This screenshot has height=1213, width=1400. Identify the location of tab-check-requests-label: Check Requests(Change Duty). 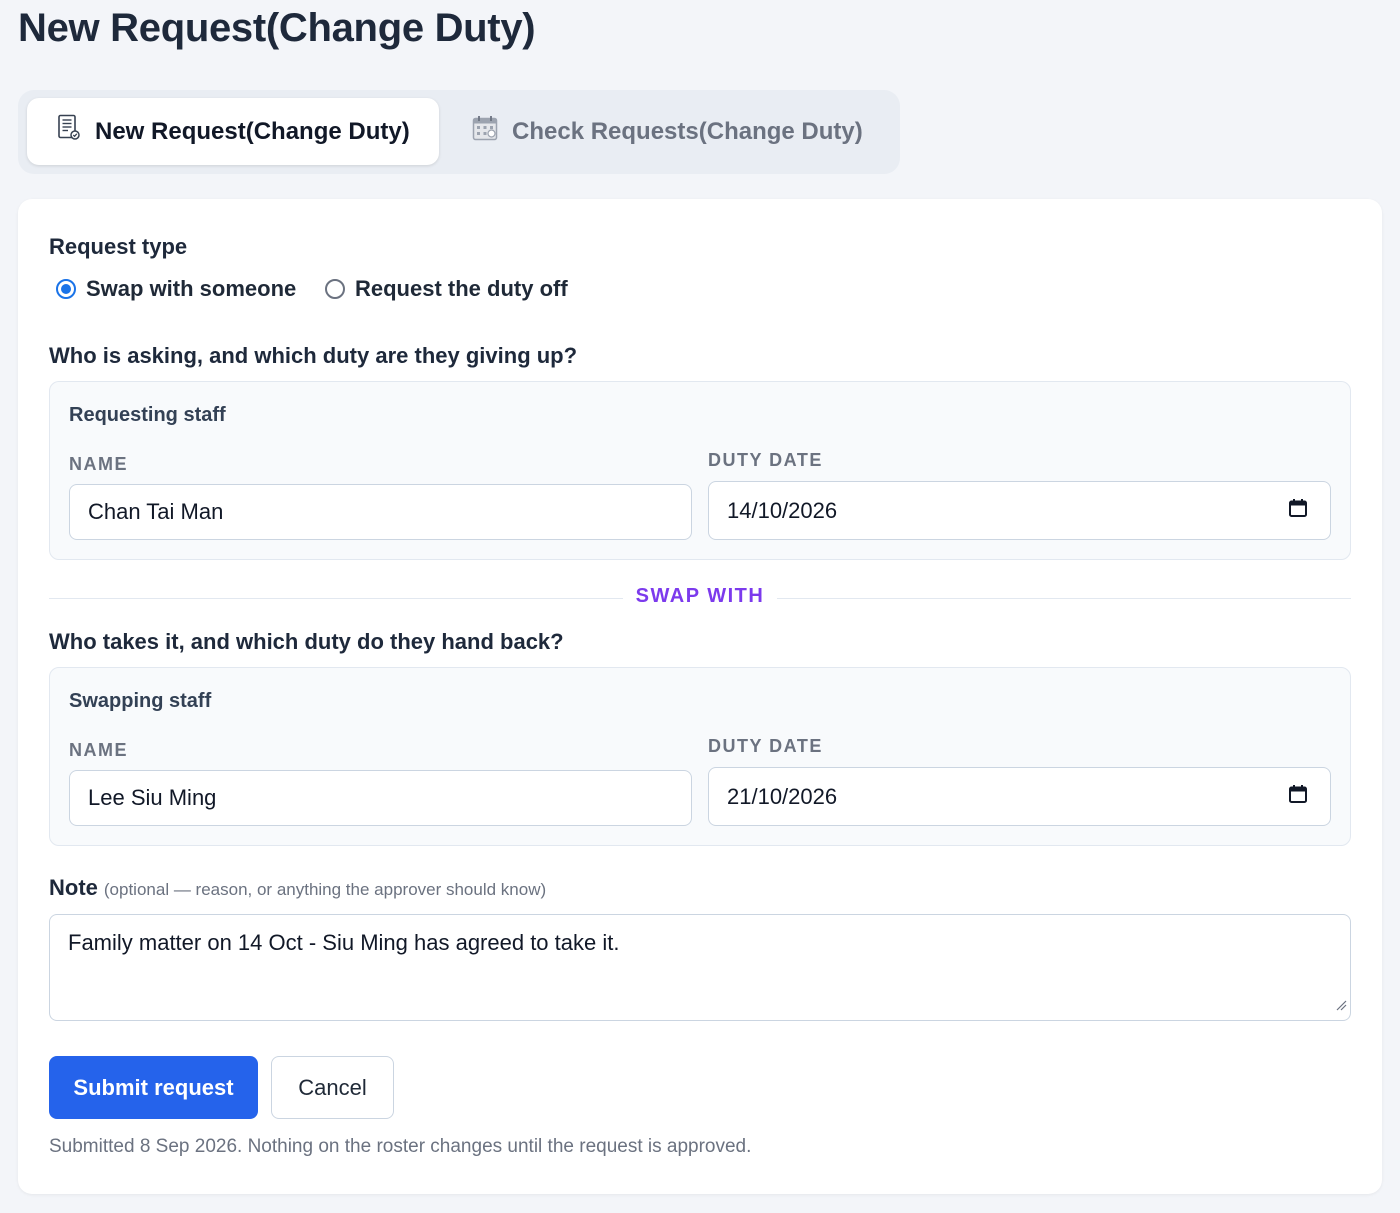
(687, 131).